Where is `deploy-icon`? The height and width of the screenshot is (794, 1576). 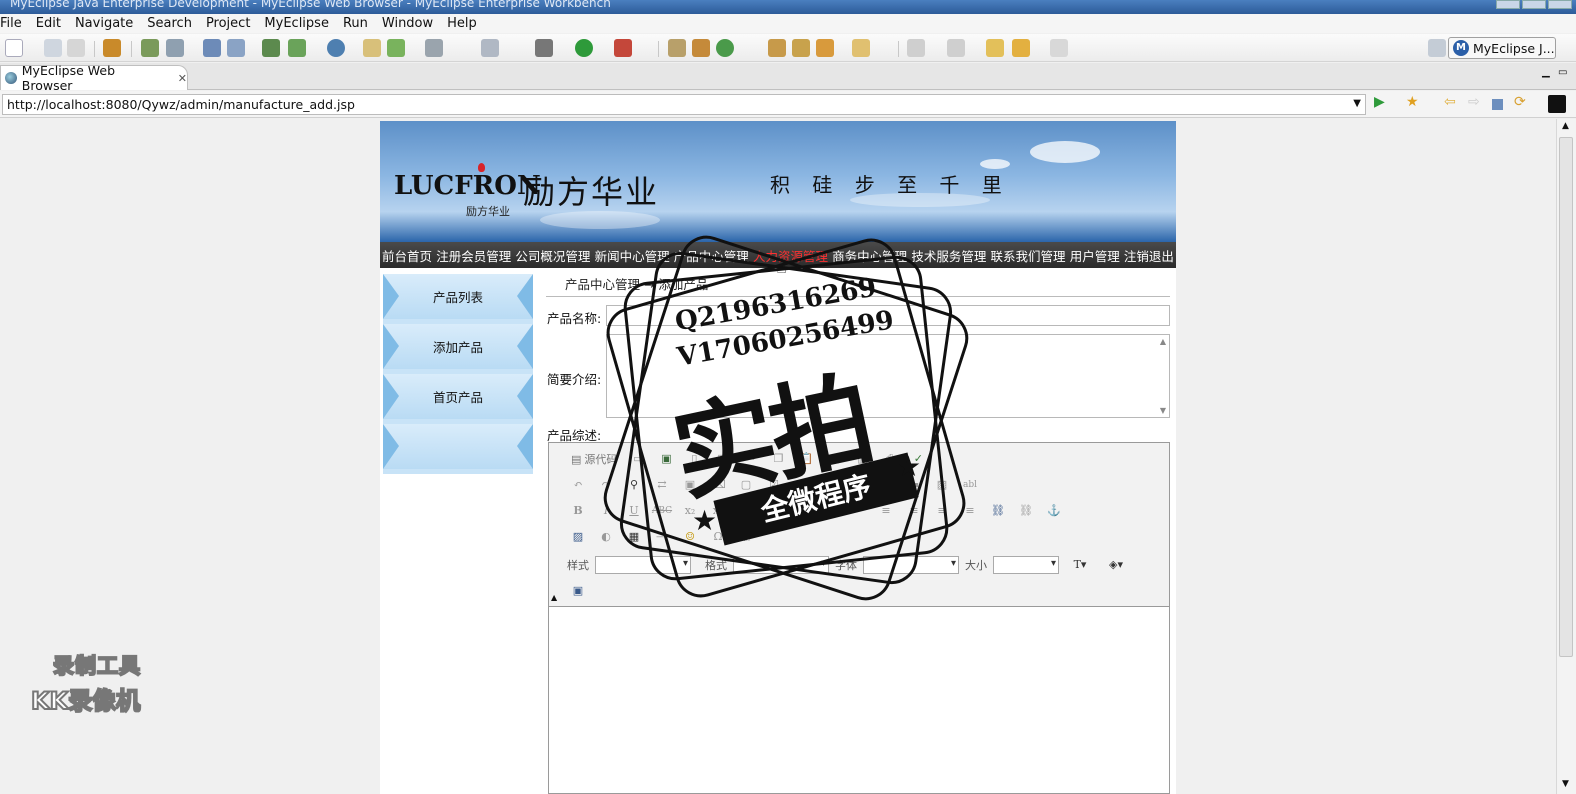 deploy-icon is located at coordinates (212, 48).